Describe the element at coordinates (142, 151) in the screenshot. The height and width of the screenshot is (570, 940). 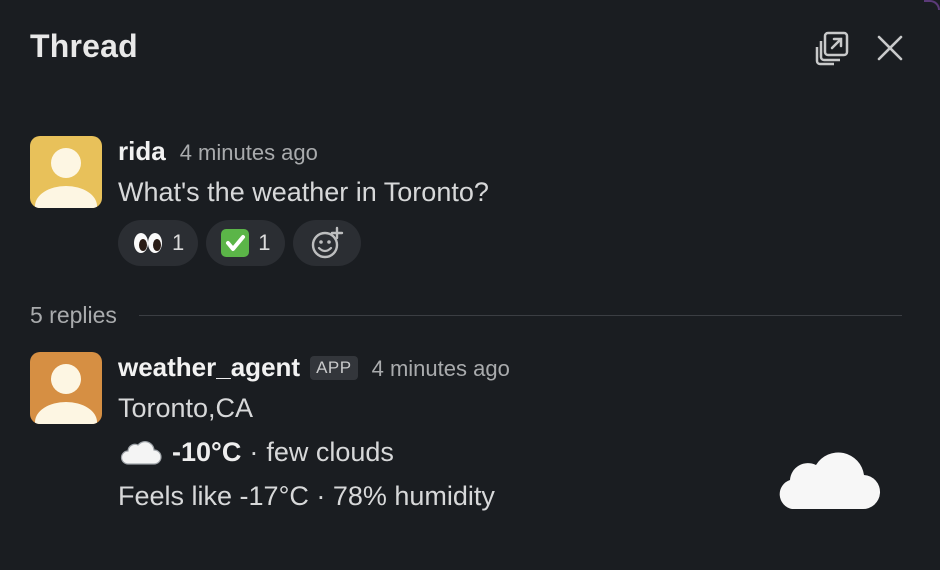
I see `author-name: rida` at that location.